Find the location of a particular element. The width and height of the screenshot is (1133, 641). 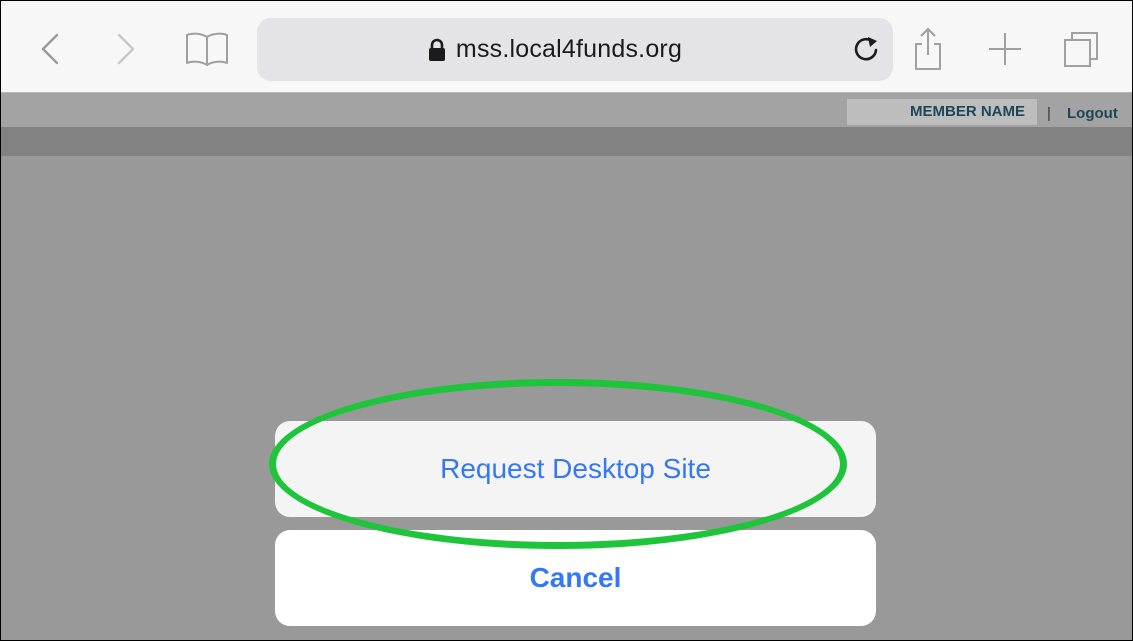

chevron-left-icon is located at coordinates (51, 49).